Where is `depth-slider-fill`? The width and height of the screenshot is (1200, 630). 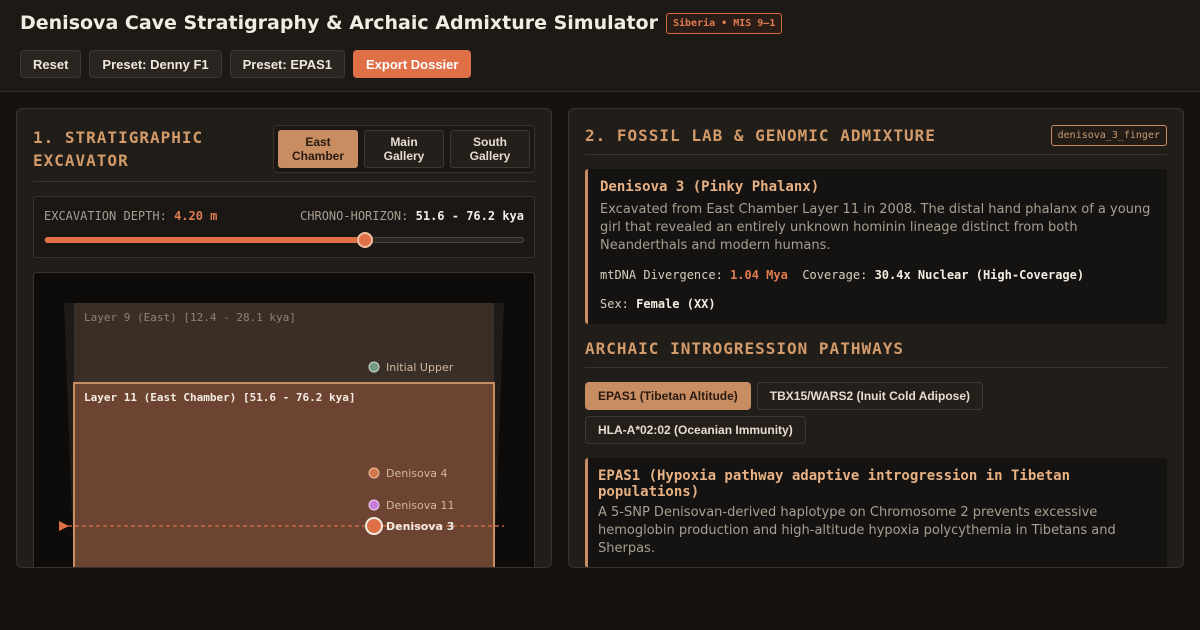
depth-slider-fill is located at coordinates (205, 240).